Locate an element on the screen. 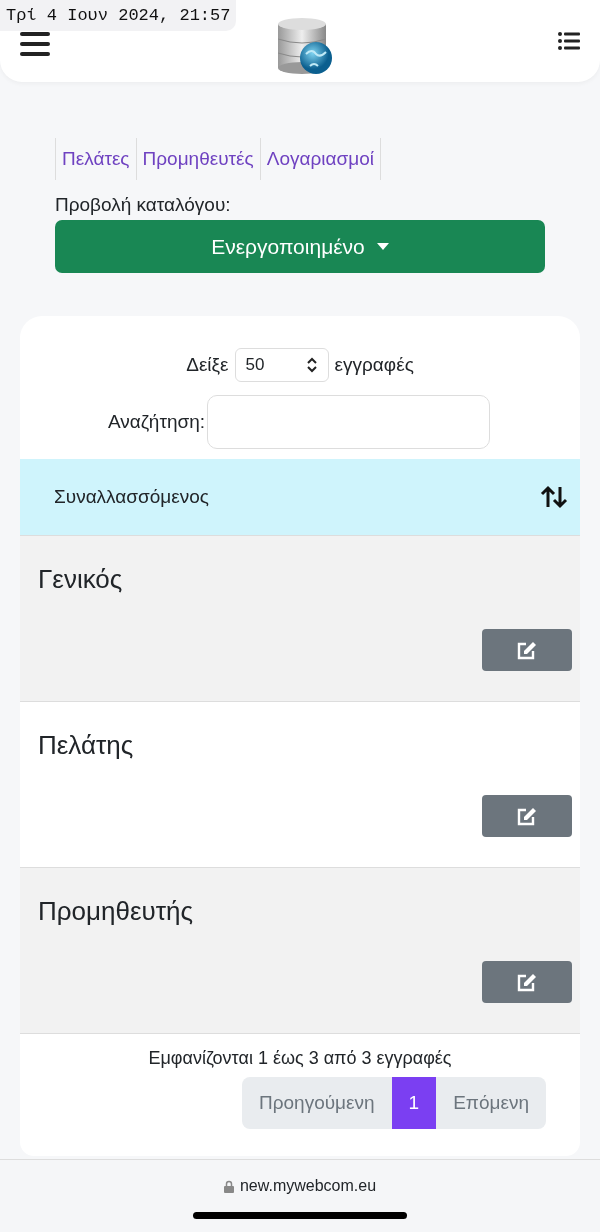 Image resolution: width=600 pixels, height=1232 pixels. row-name: Πελάτης is located at coordinates (86, 745).